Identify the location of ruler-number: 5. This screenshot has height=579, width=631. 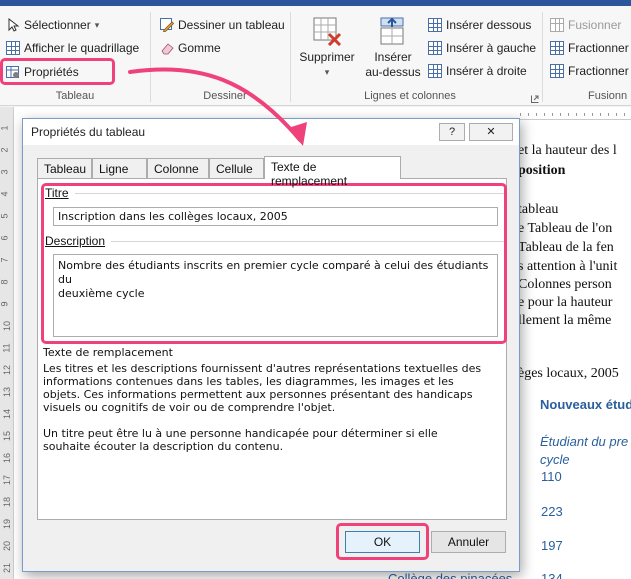
(5, 216).